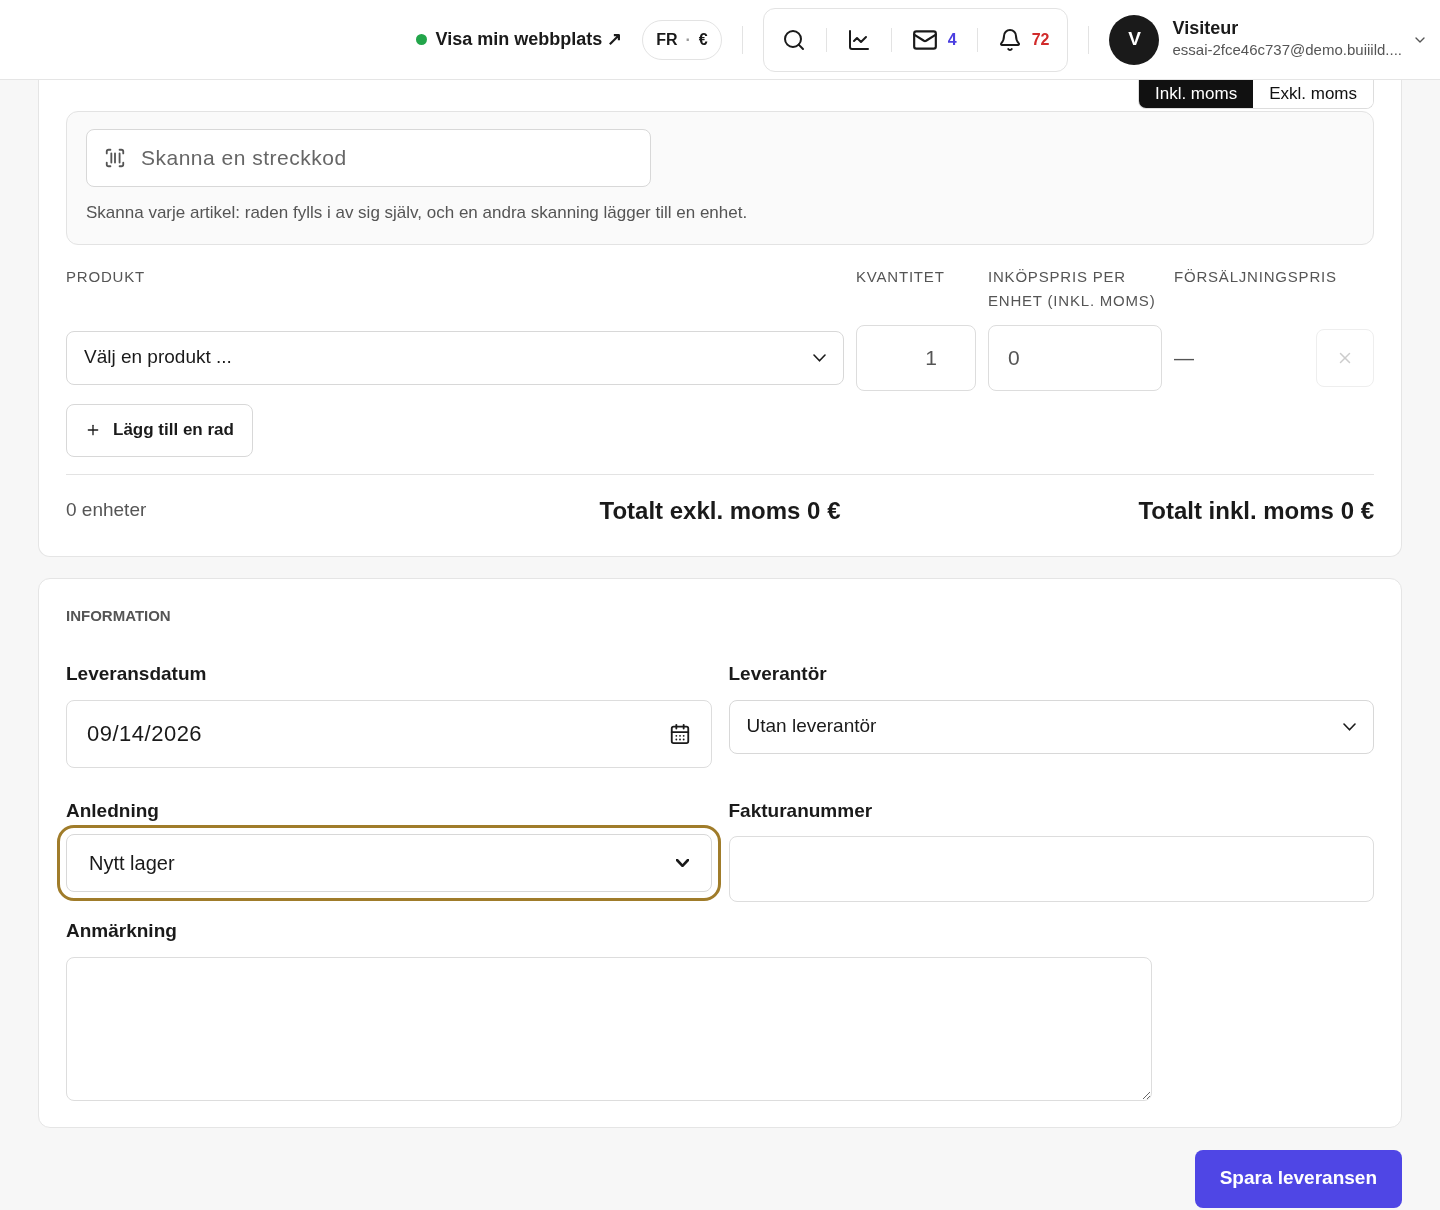  Describe the element at coordinates (916, 357) in the screenshot. I see `quantity-field: 1` at that location.